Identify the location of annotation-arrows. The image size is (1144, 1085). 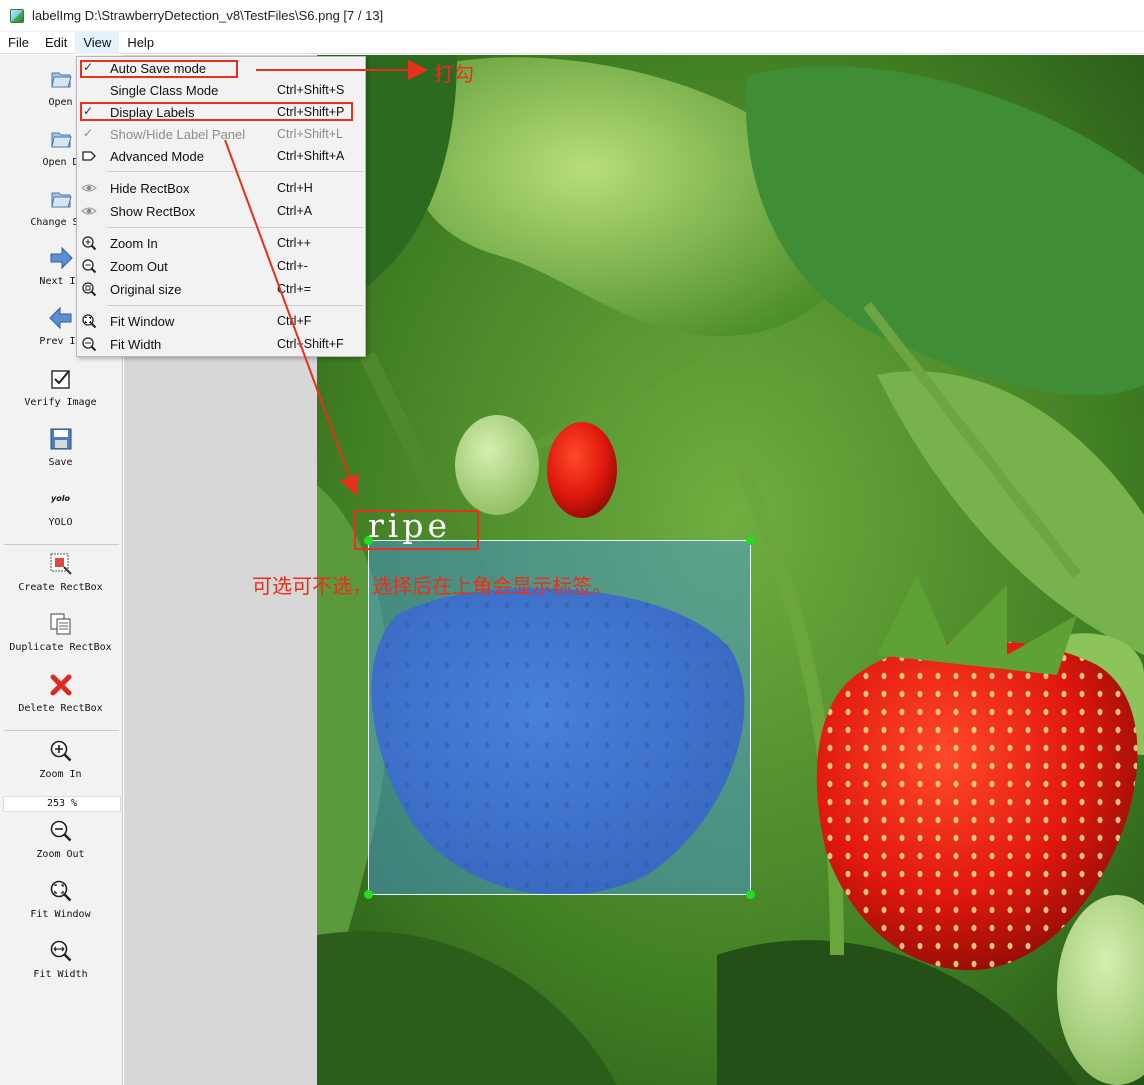
(326, 278).